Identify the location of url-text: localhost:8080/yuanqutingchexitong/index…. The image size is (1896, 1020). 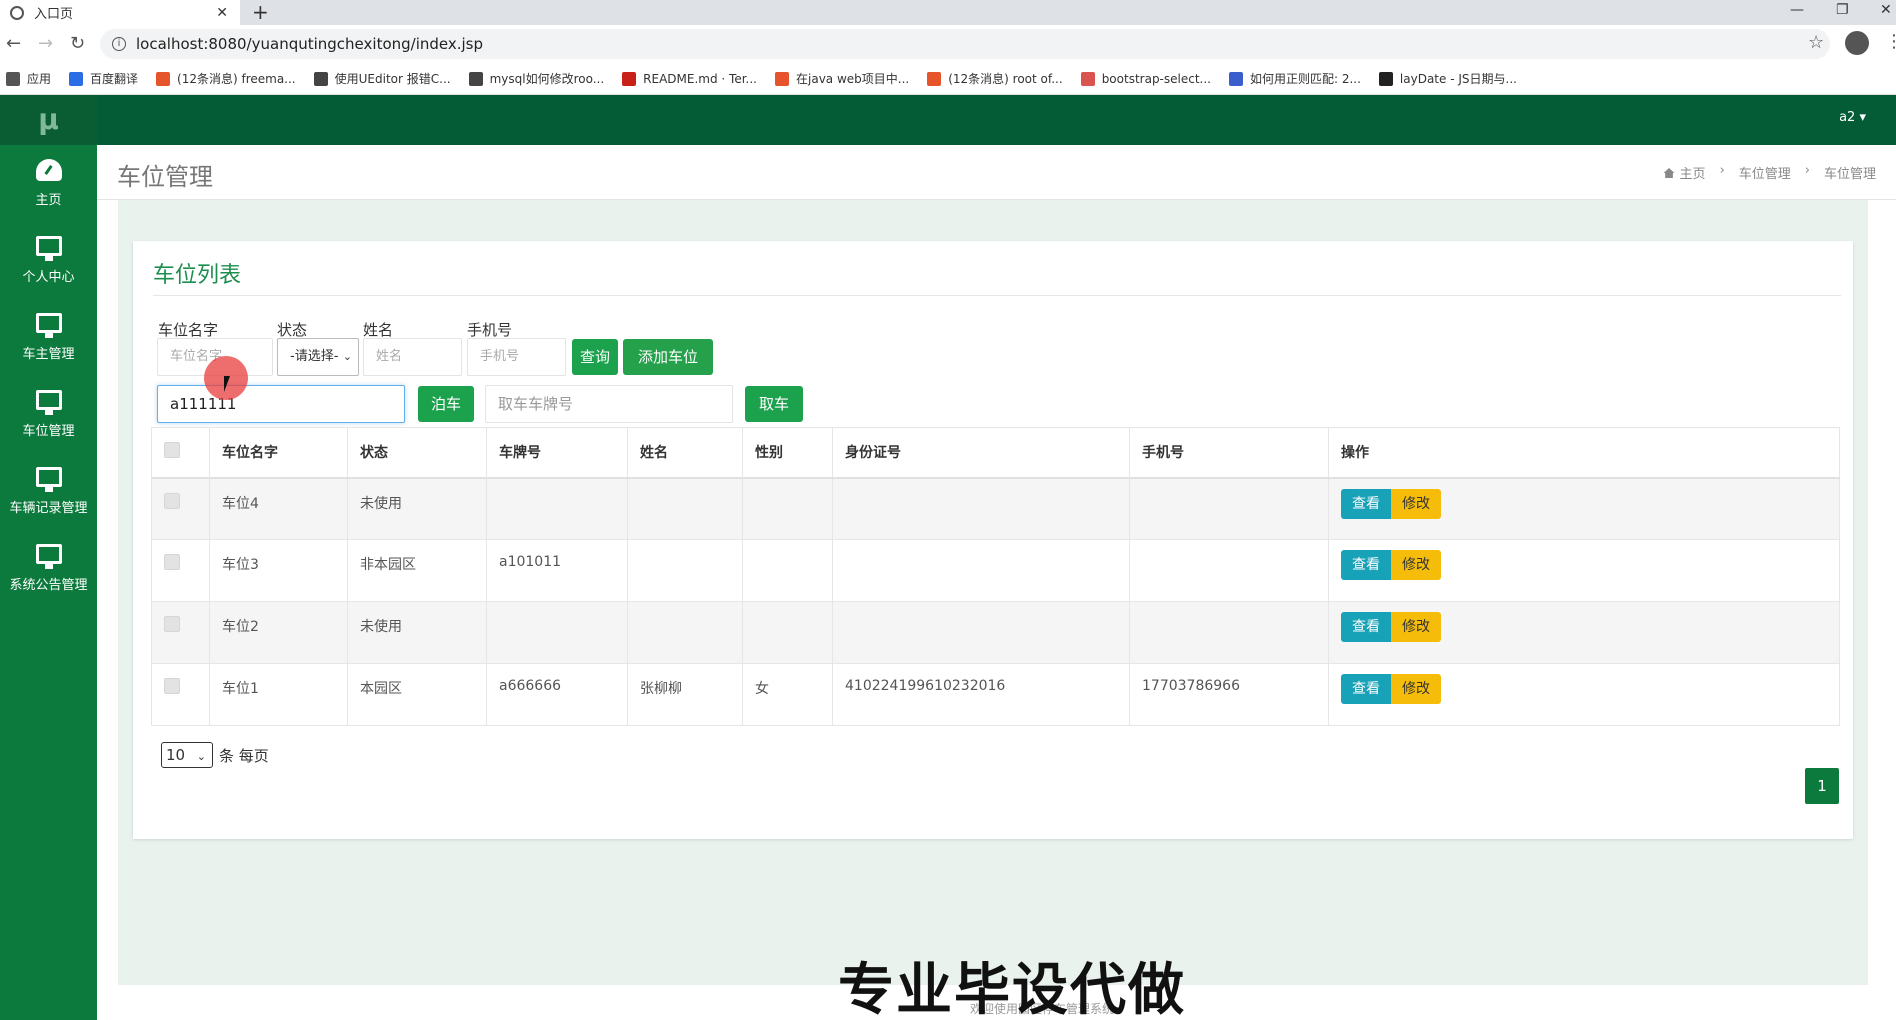
(310, 44).